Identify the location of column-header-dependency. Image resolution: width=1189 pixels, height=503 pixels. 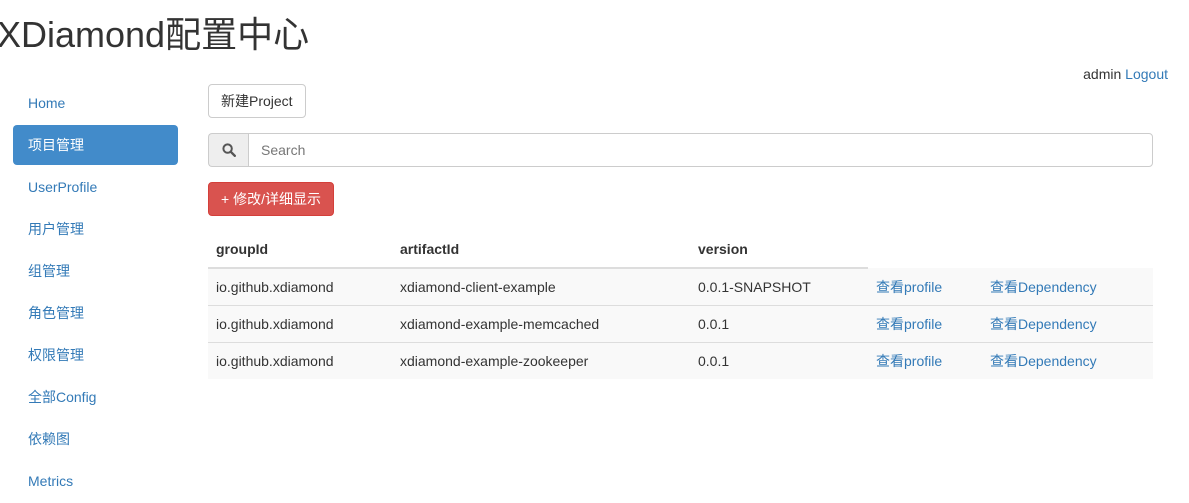
(1067, 249).